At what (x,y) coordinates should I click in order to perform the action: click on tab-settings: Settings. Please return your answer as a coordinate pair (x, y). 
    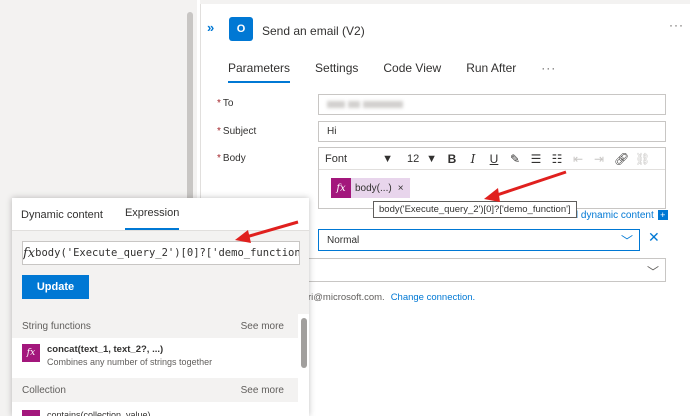
    Looking at the image, I should click on (336, 72).